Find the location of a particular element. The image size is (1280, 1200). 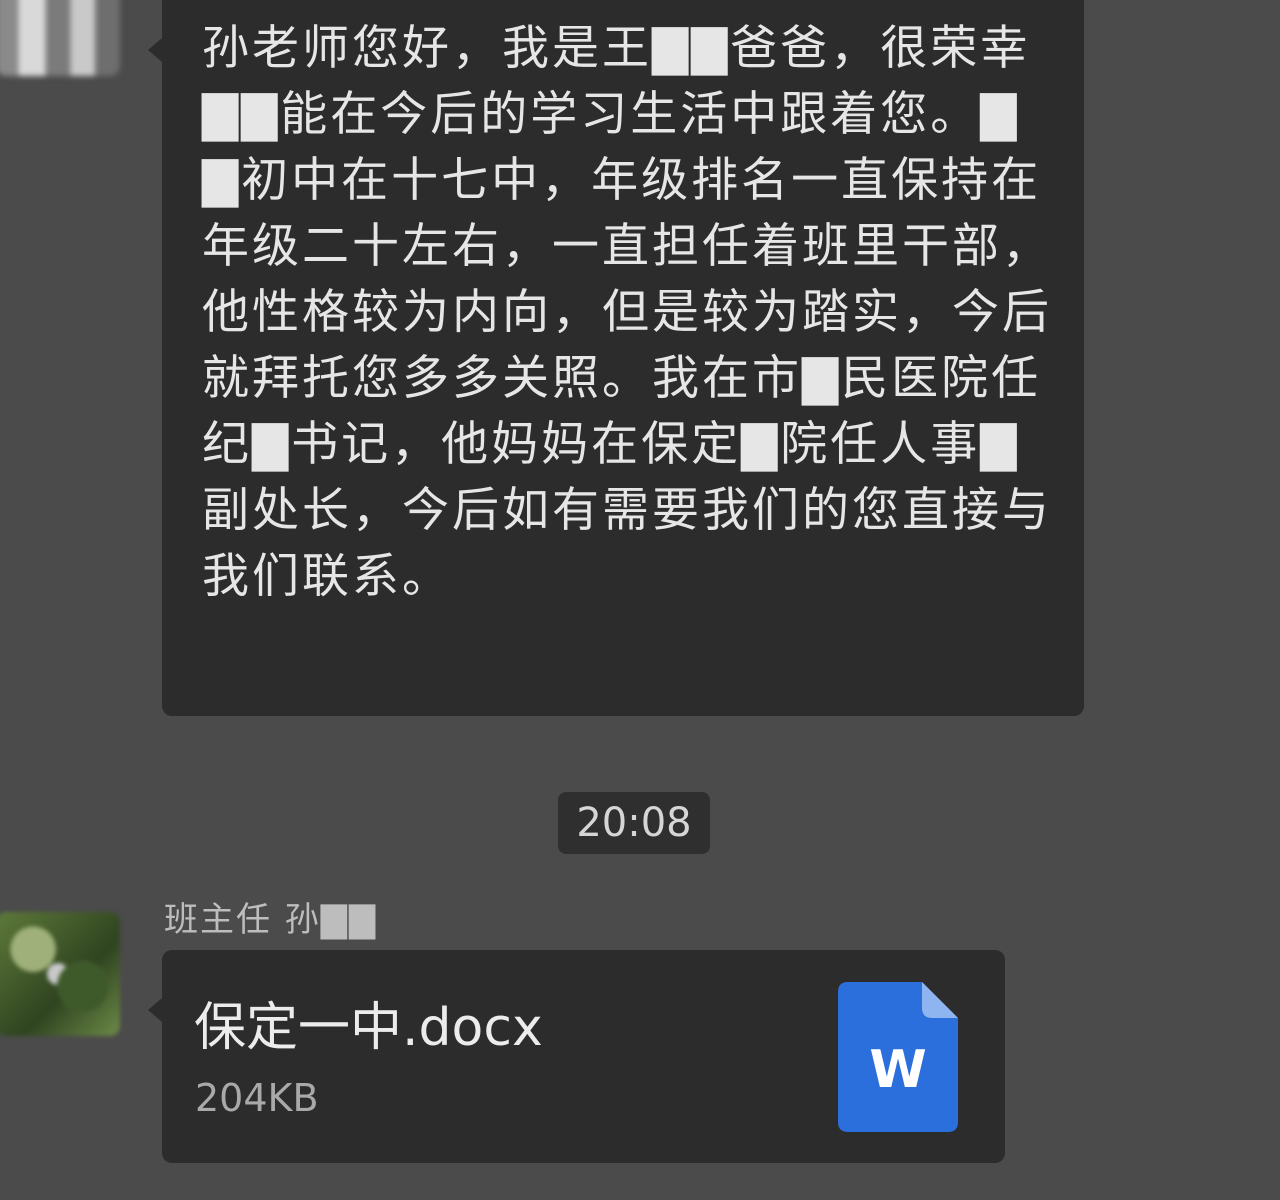

word-document-icon: W is located at coordinates (898, 1057).